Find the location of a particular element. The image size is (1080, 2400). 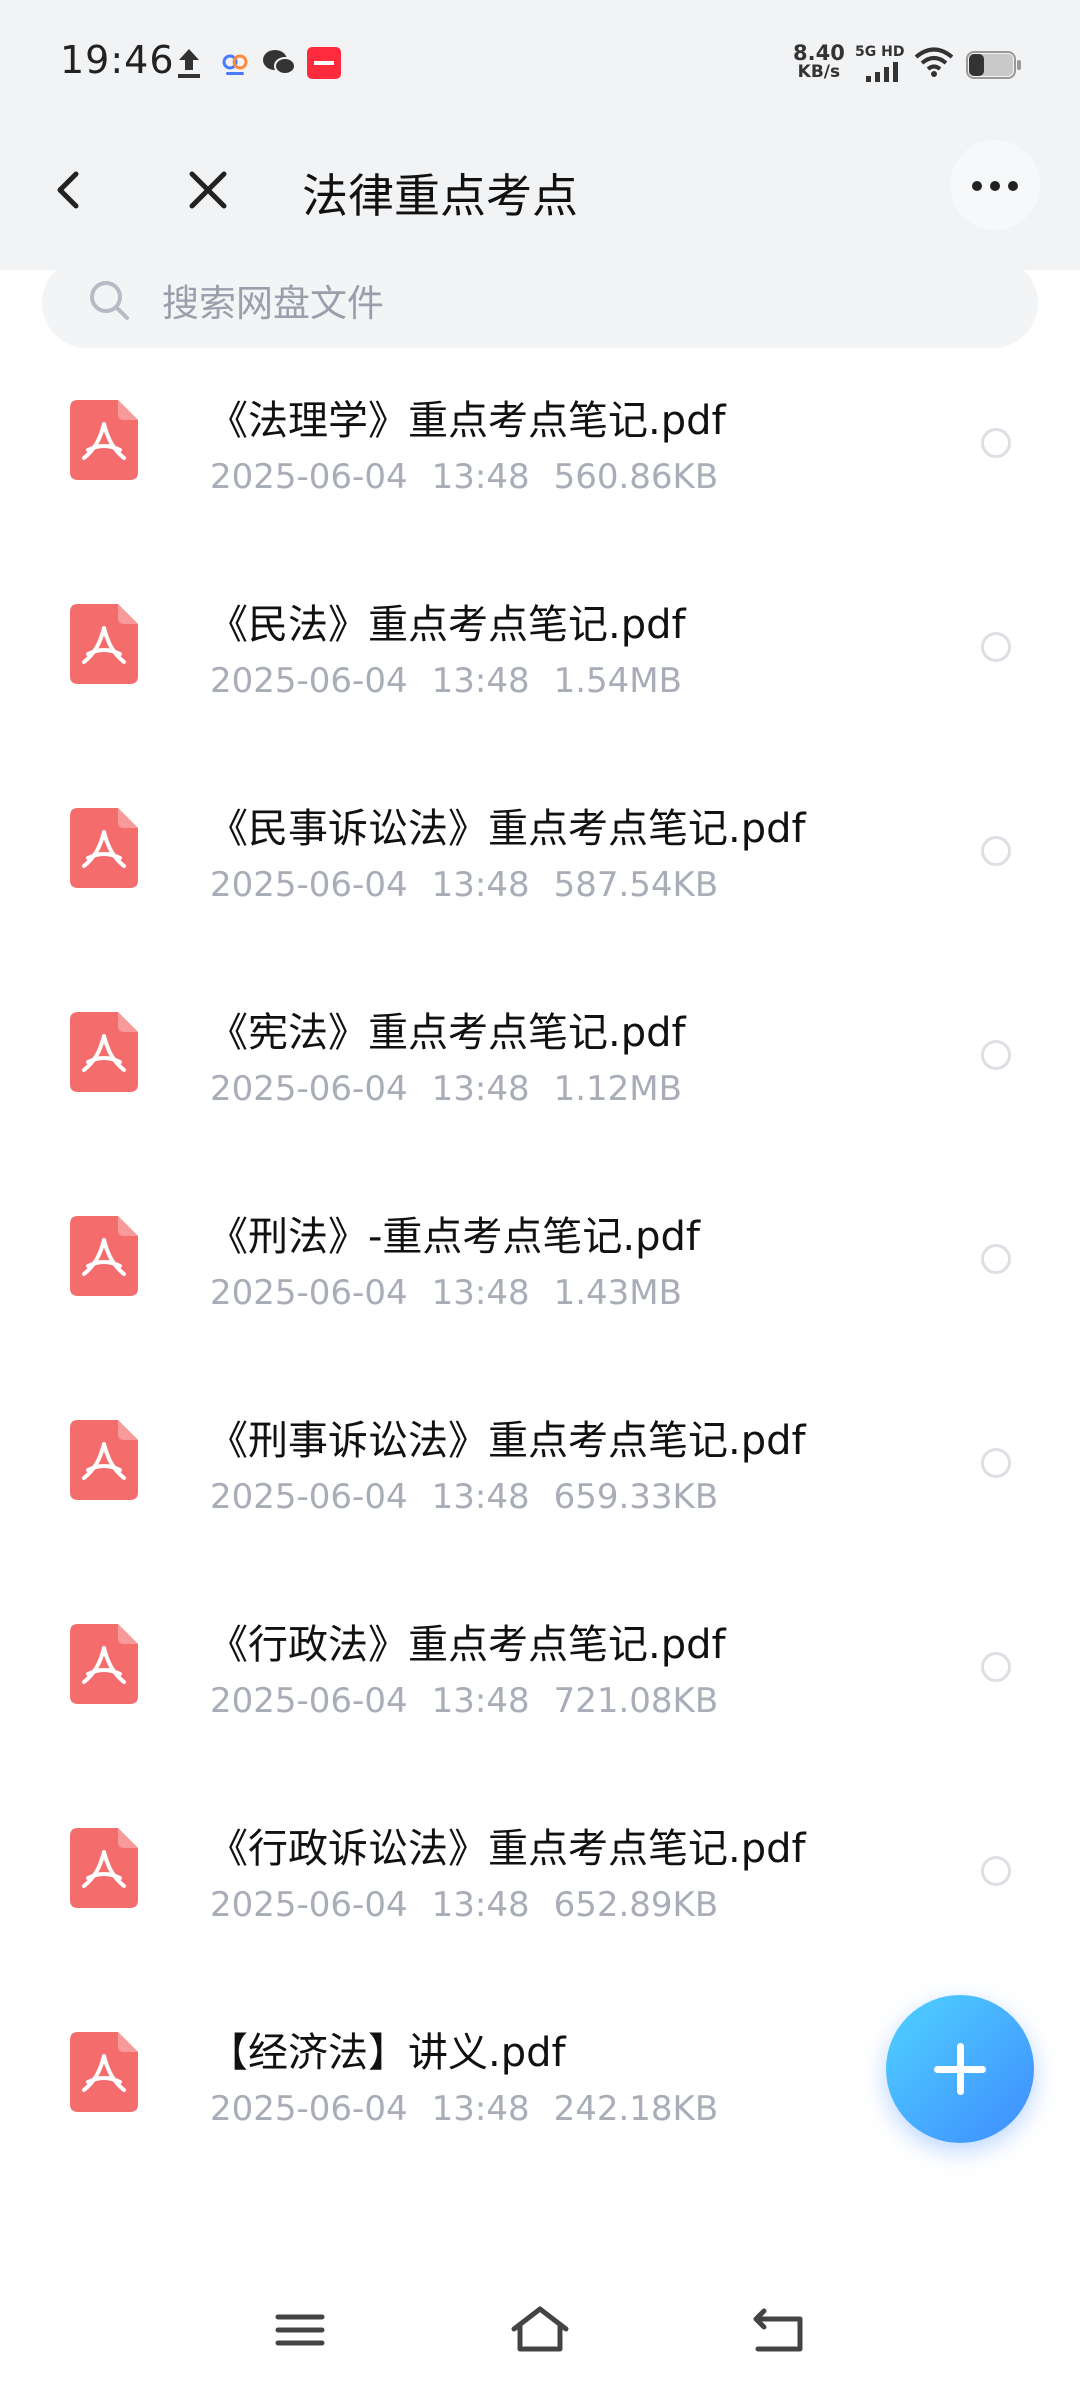

home-nav-button is located at coordinates (540, 2330).